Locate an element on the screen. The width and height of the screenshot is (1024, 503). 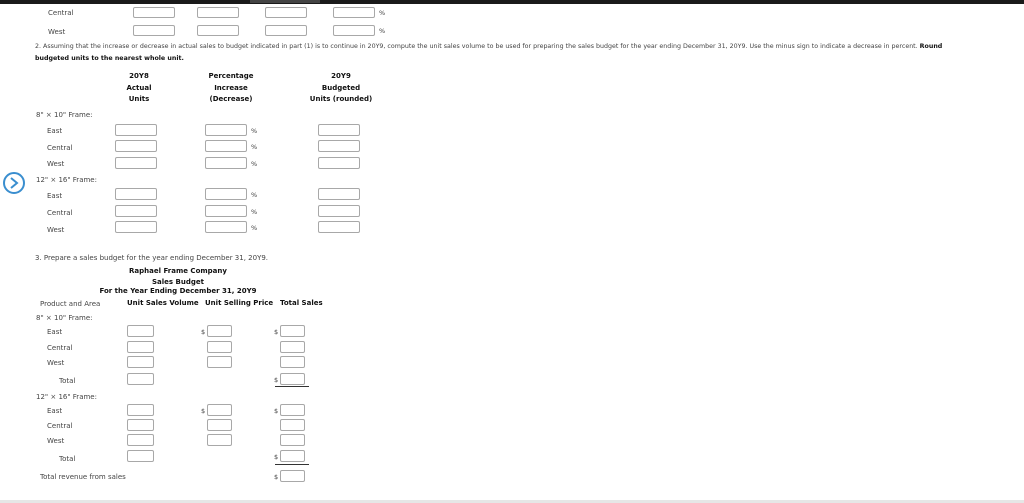
q2-12x16-central-budget-input is located at coordinates (339, 211).